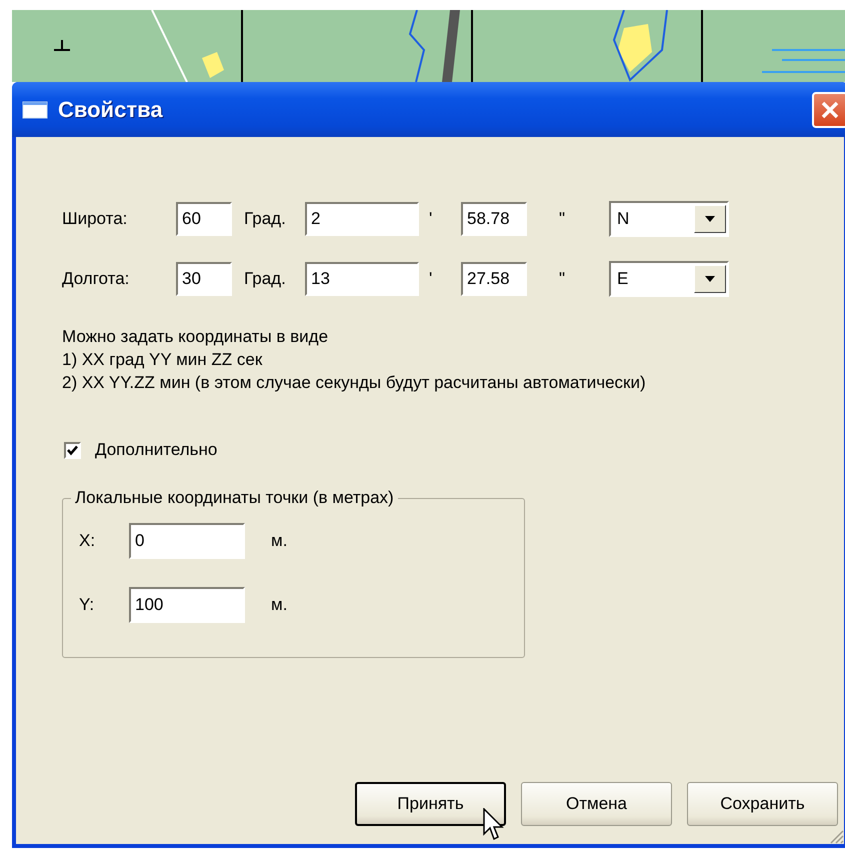 The height and width of the screenshot is (854, 845). I want to click on coordinate-label: Долгота:, so click(96, 279).